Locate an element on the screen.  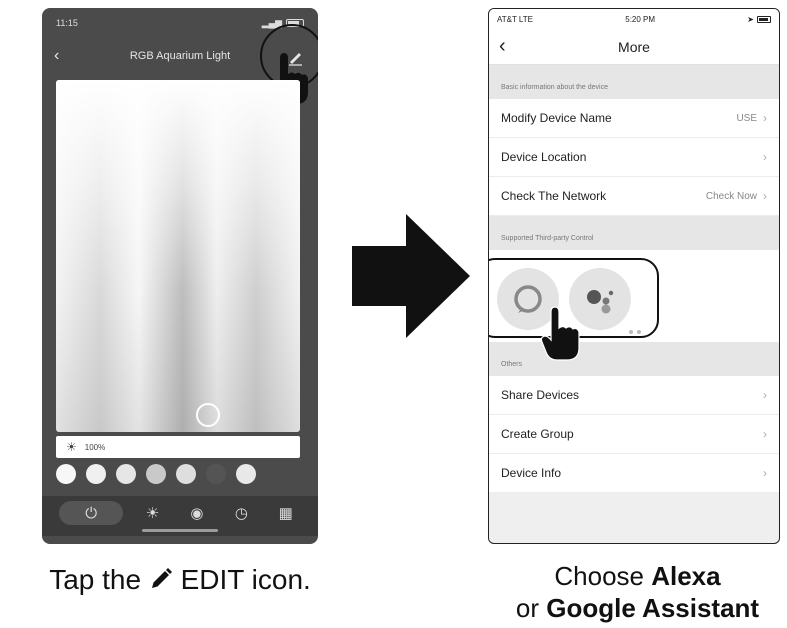
caption-choose-assistant: Choose Alexa or Google Assistant is located at coordinates (637, 592).